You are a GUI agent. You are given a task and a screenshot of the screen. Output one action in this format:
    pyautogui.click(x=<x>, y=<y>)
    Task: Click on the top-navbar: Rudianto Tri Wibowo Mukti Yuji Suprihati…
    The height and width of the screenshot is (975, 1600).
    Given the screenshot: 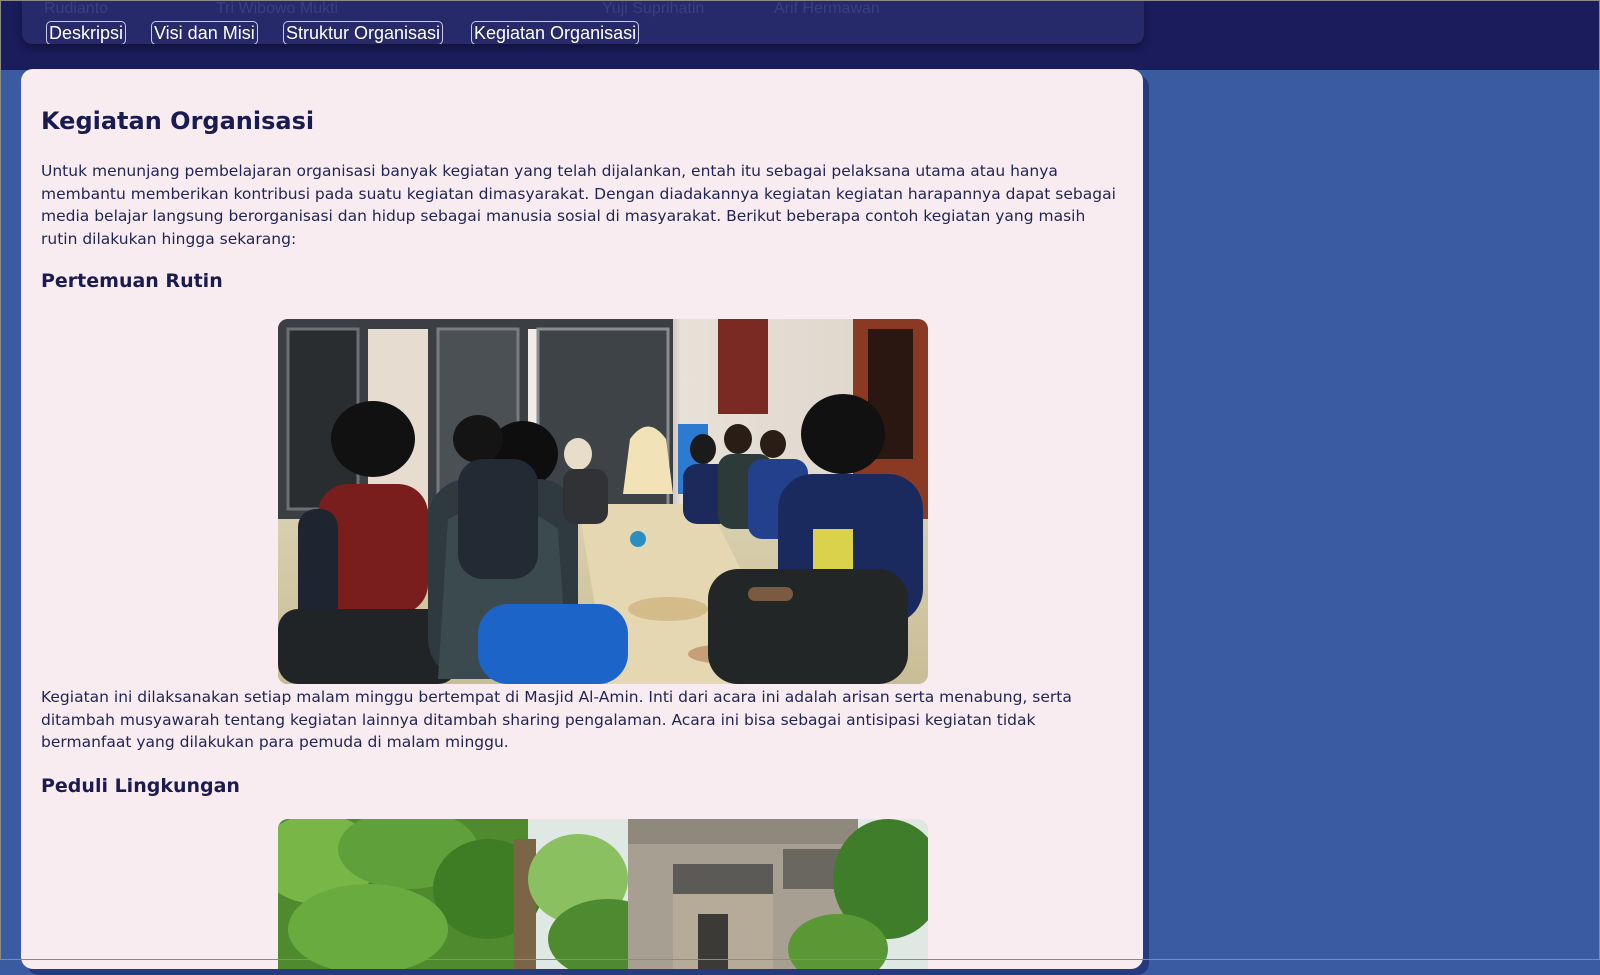 What is the action you would take?
    pyautogui.click(x=800, y=35)
    